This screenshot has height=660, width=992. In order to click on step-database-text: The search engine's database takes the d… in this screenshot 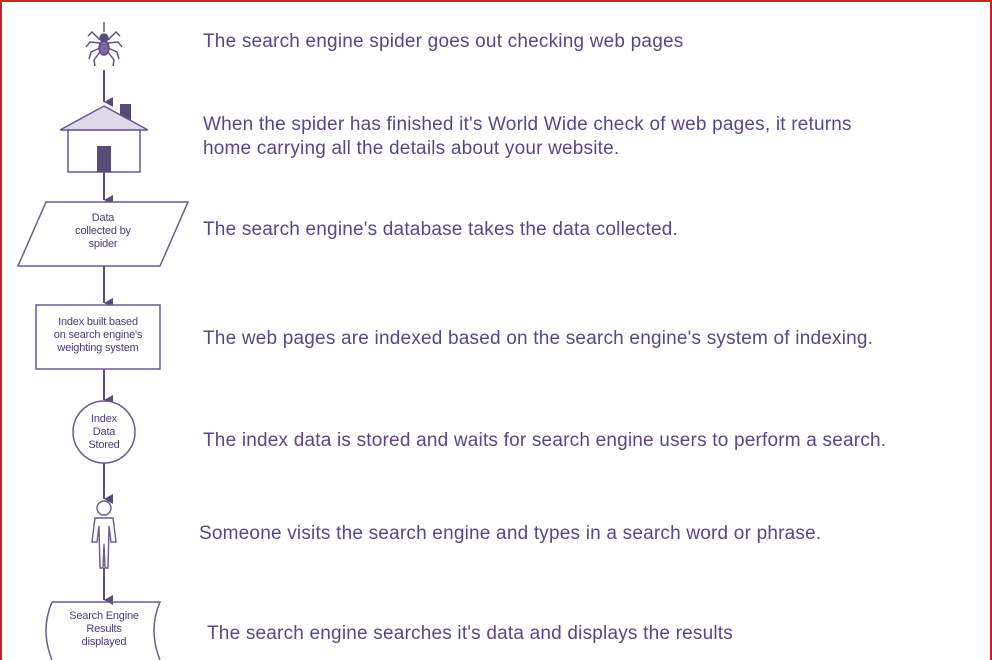, I will do `click(440, 229)`.